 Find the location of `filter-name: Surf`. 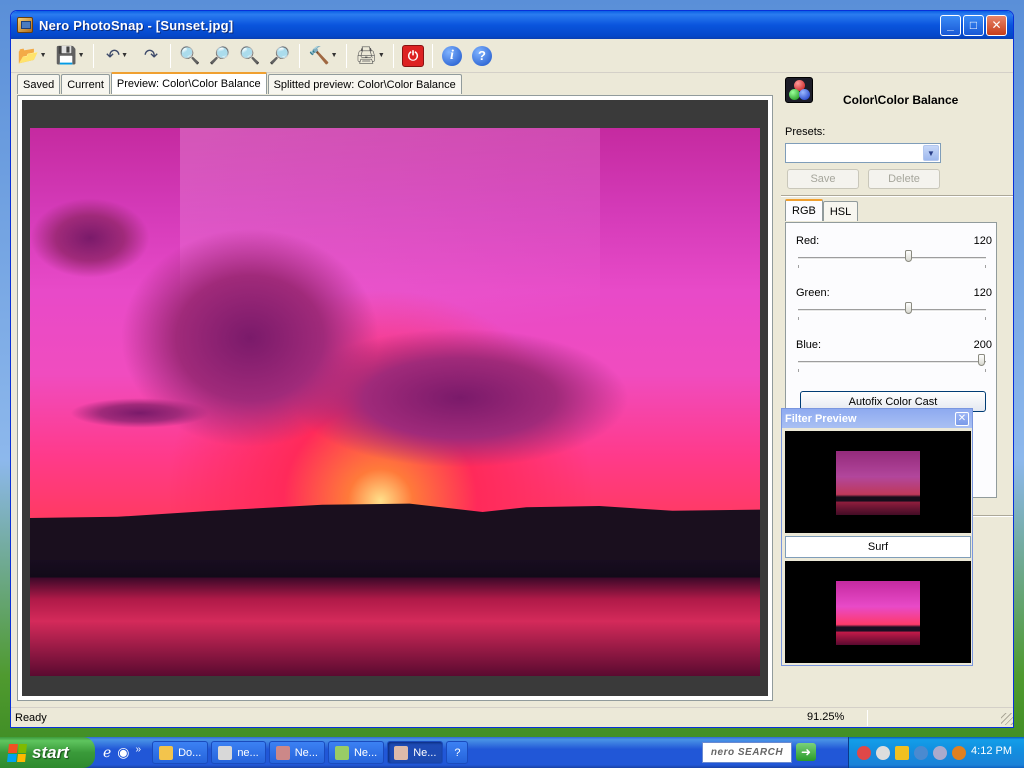

filter-name: Surf is located at coordinates (878, 547).